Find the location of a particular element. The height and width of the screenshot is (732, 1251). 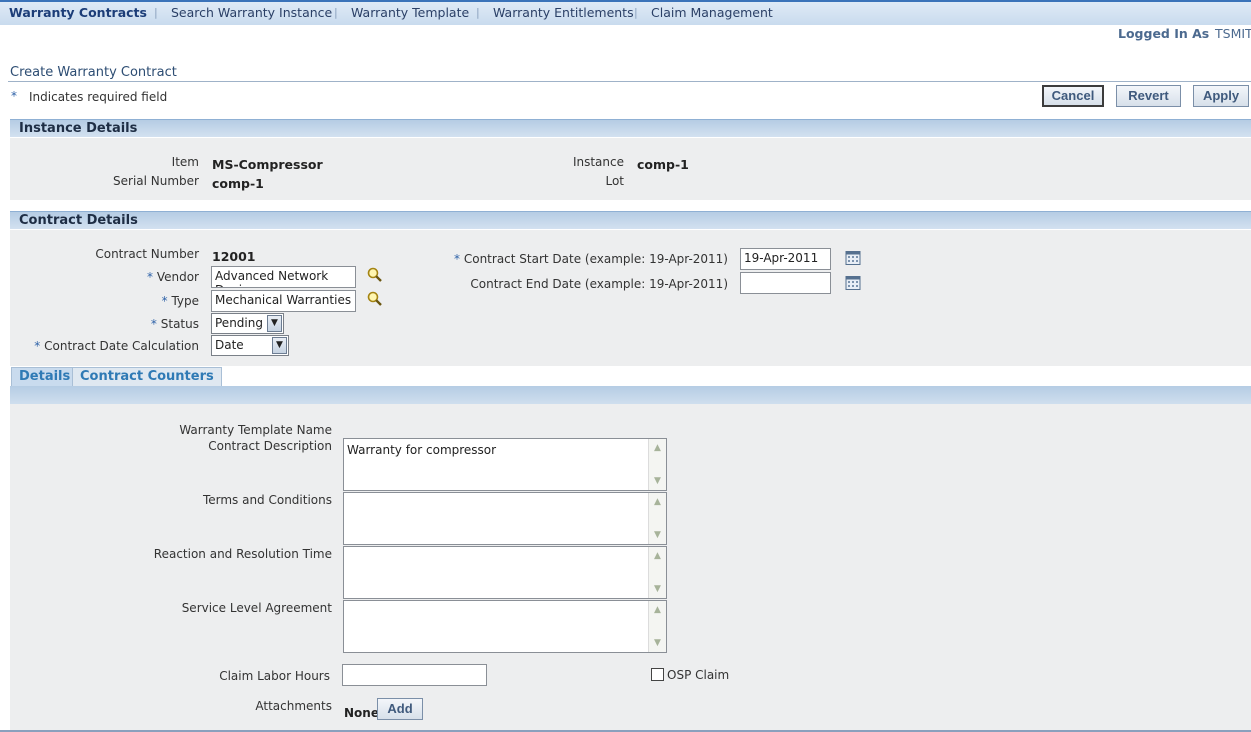

type-search-icon is located at coordinates (375, 299).